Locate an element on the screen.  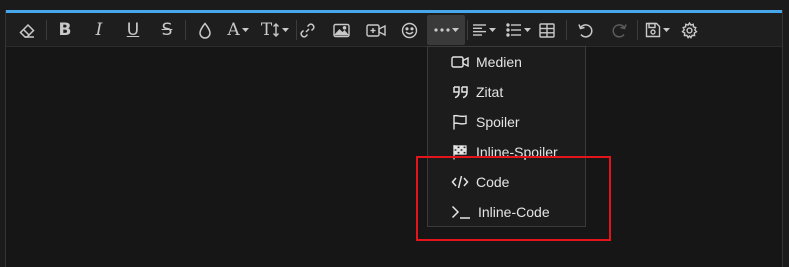
editor-toolbar: B I U S A T is located at coordinates (394, 30).